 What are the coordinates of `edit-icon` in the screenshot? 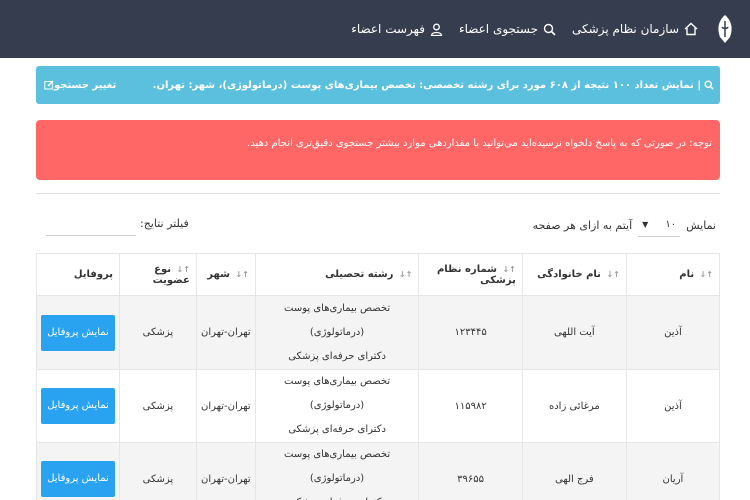 It's located at (49, 85).